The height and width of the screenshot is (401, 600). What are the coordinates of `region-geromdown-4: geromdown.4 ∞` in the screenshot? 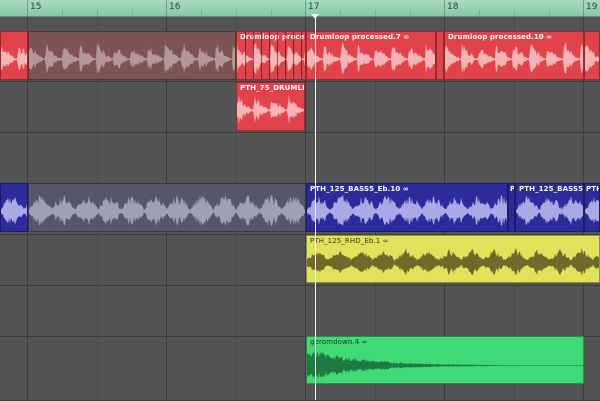 It's located at (445, 360).